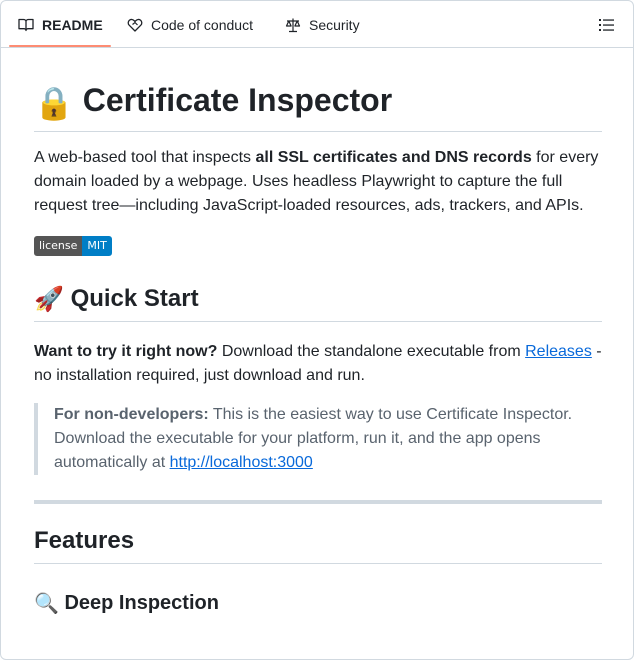  What do you see at coordinates (318, 545) in the screenshot?
I see `features-heading: Features` at bounding box center [318, 545].